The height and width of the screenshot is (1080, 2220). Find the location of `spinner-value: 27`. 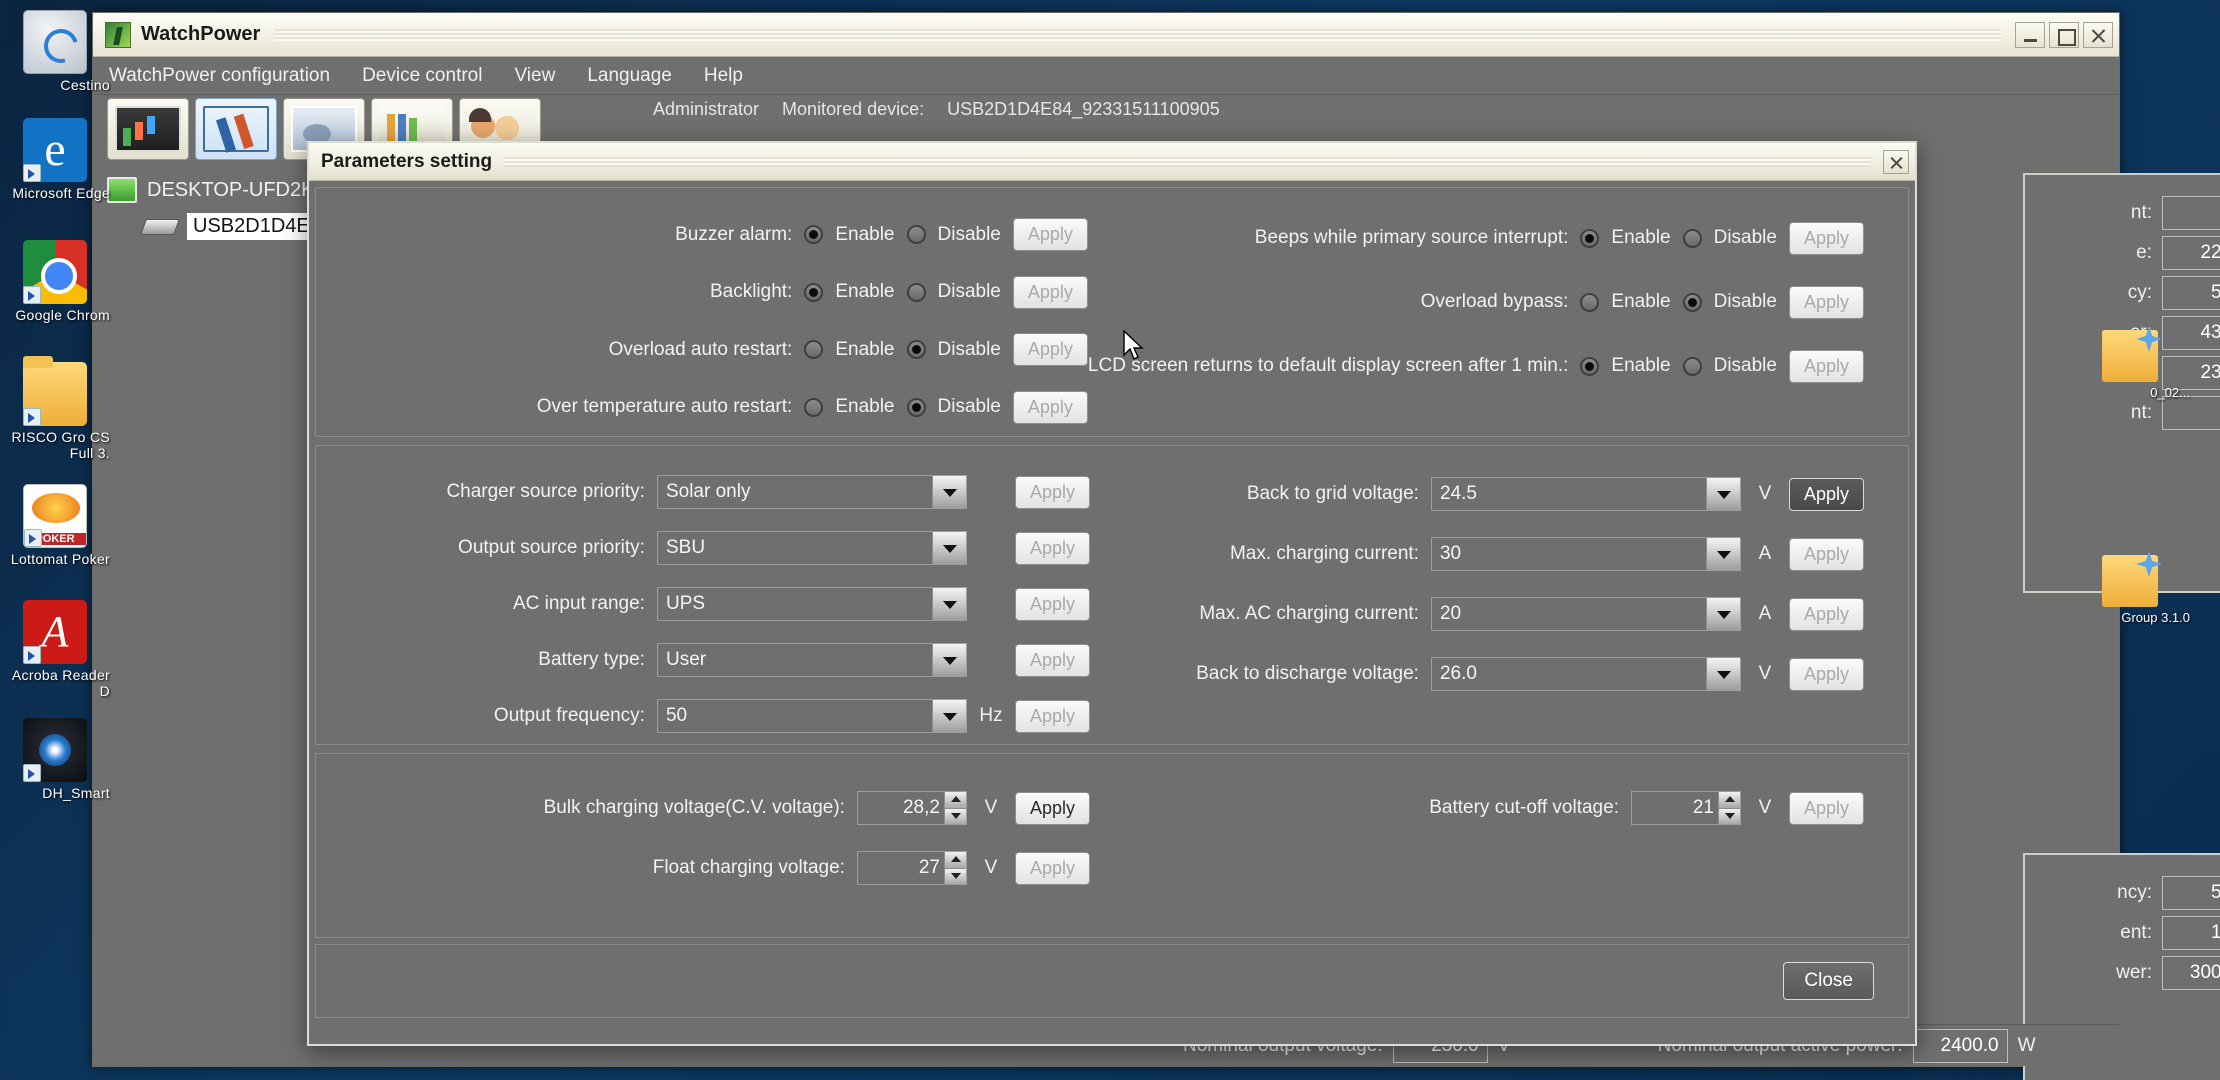

spinner-value: 27 is located at coordinates (929, 867).